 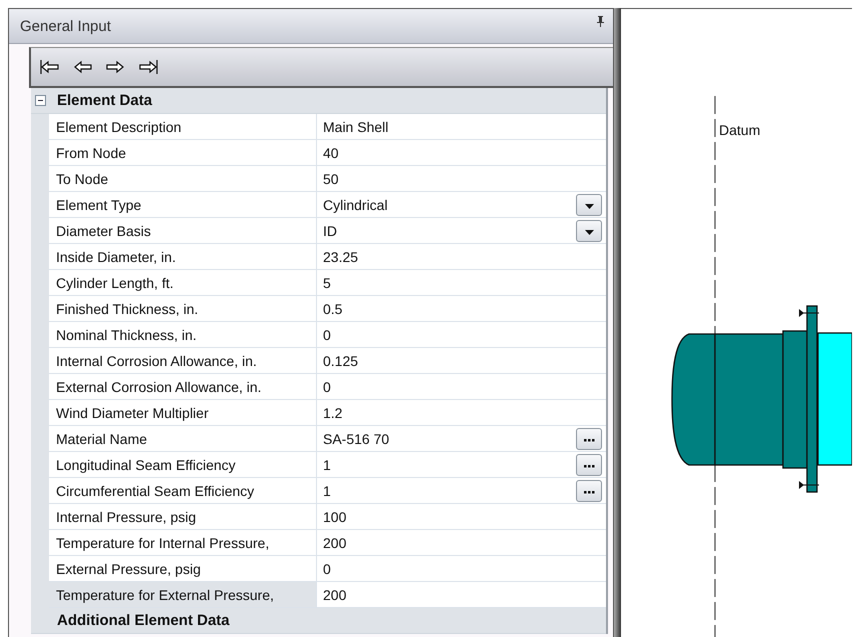 What do you see at coordinates (461, 517) in the screenshot?
I see `property-value: 100` at bounding box center [461, 517].